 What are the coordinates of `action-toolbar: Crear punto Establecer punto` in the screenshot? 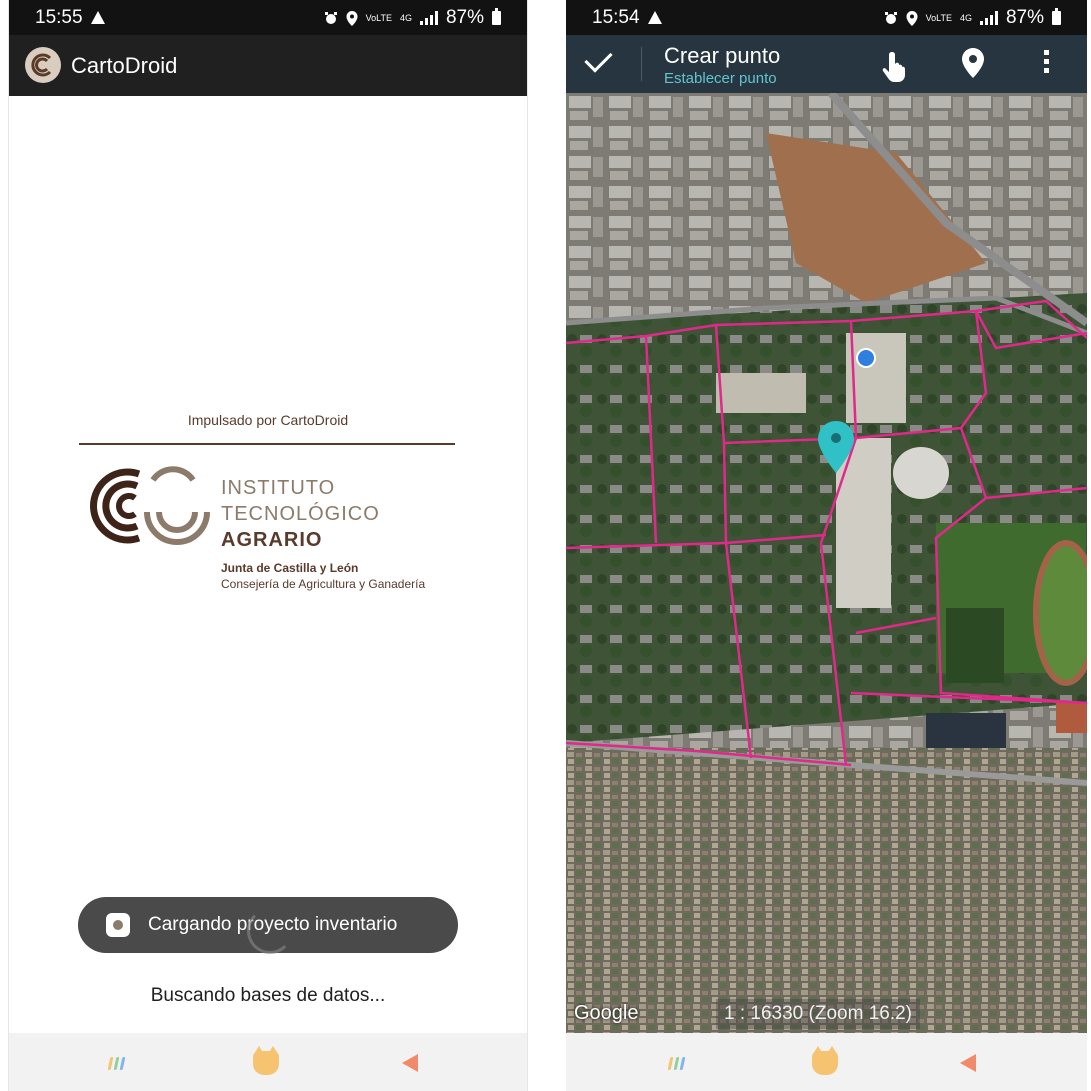 It's located at (826, 65).